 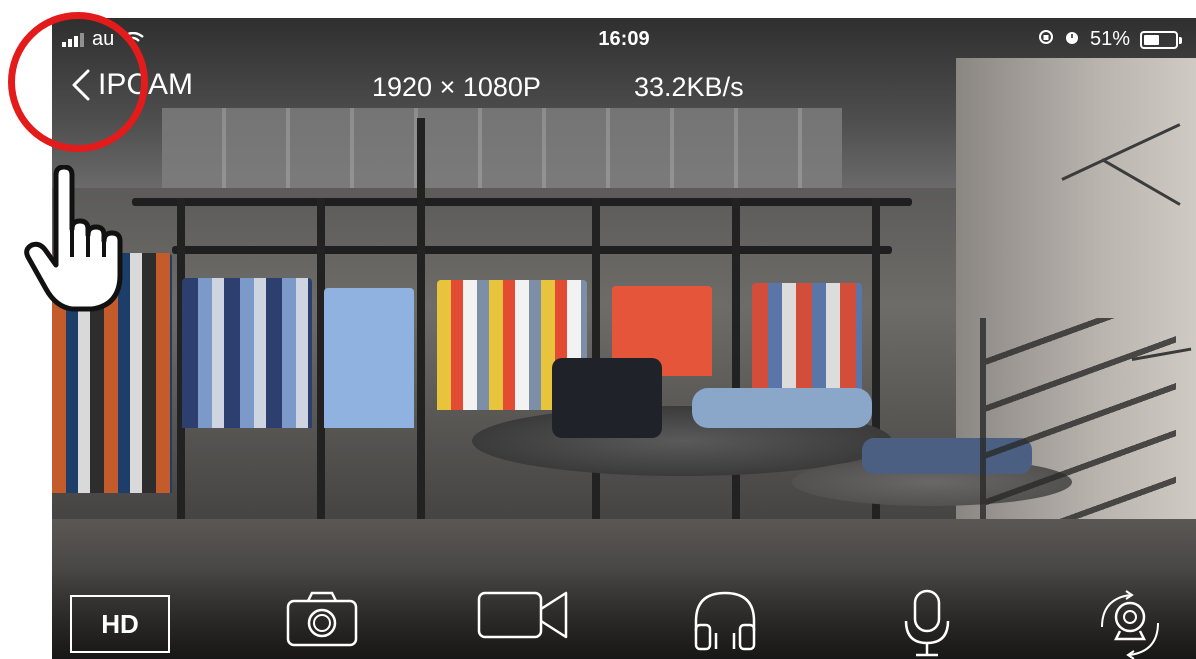 I want to click on status-right: 51%, so click(x=1110, y=39).